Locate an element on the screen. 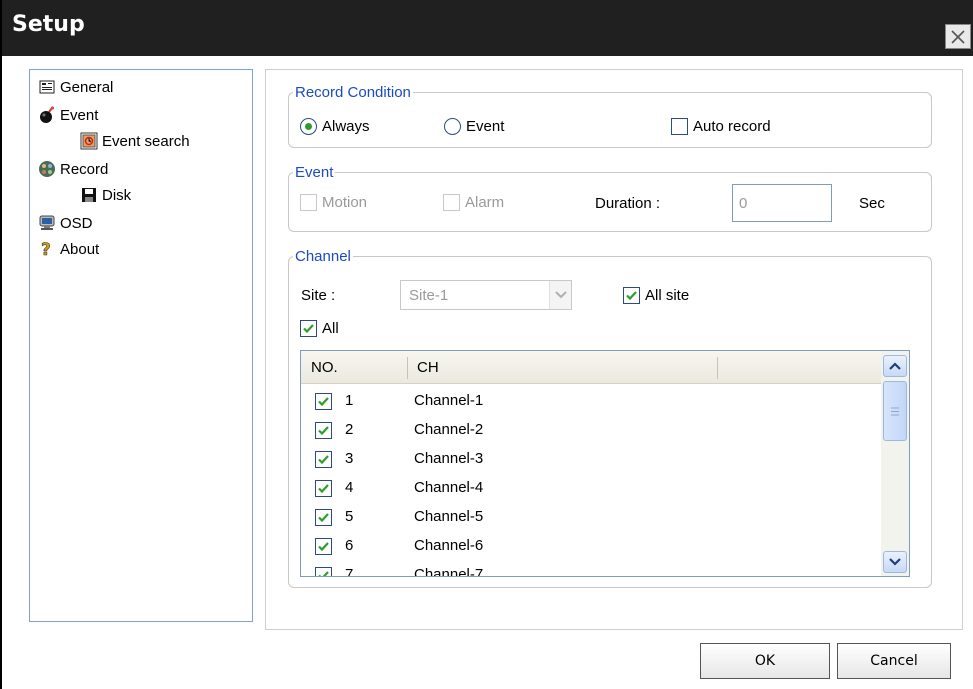 This screenshot has width=973, height=689. row-channel: Channel-4 is located at coordinates (449, 487).